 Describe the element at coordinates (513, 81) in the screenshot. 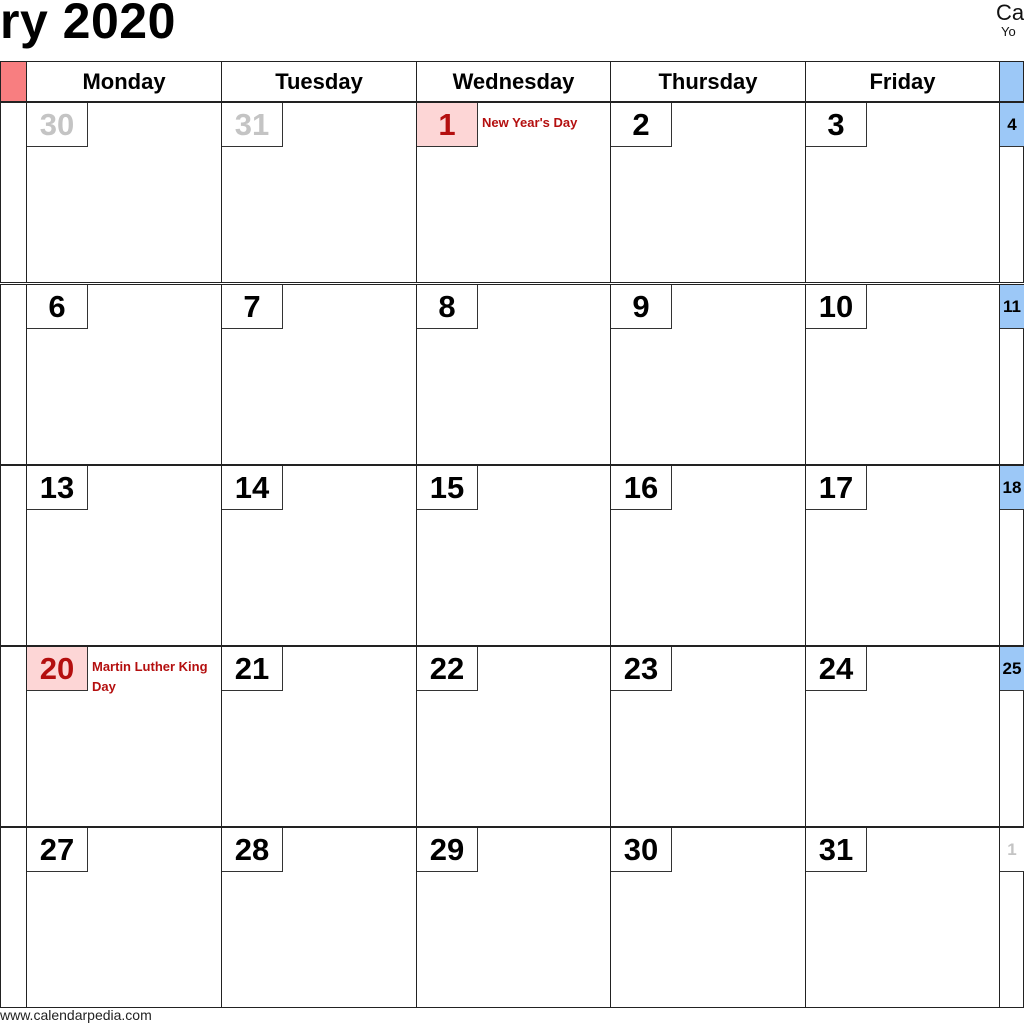

I see `weekday-header: Wednesday` at that location.